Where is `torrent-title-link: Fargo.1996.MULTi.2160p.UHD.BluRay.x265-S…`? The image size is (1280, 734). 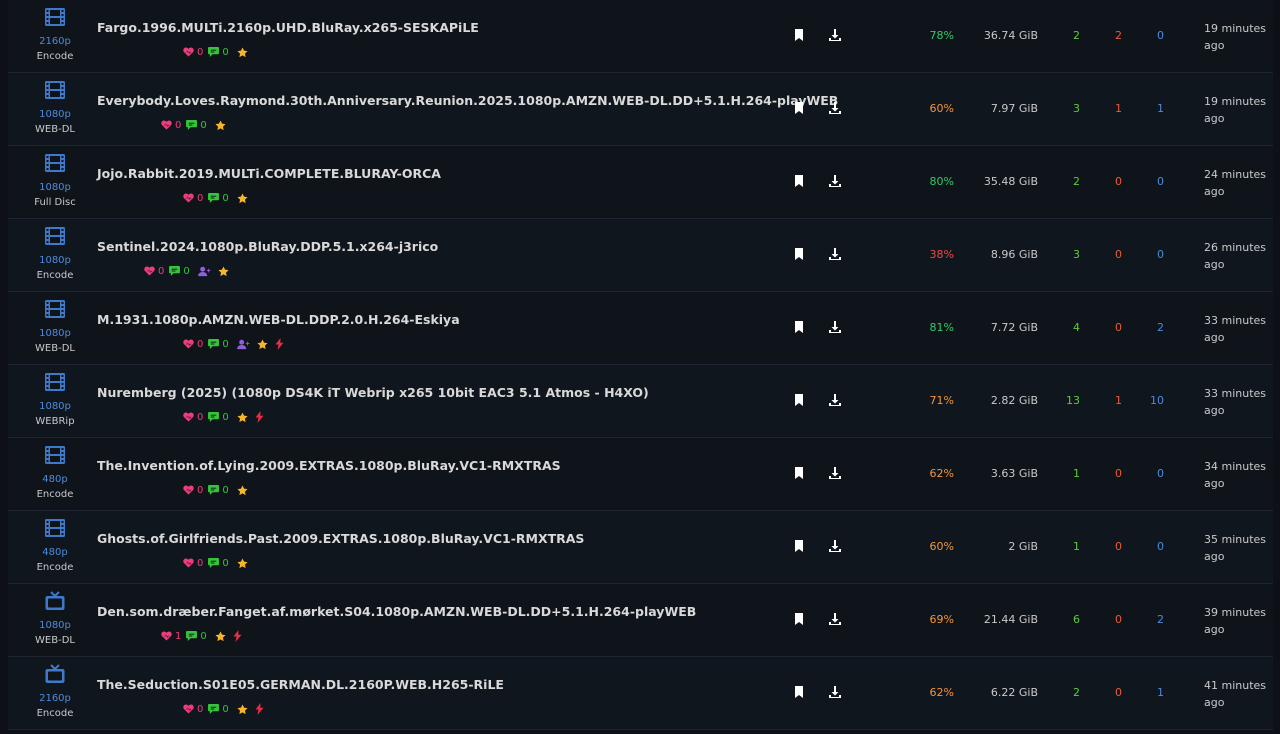 torrent-title-link: Fargo.1996.MULTi.2160p.UHD.BluRay.x265-S… is located at coordinates (288, 27).